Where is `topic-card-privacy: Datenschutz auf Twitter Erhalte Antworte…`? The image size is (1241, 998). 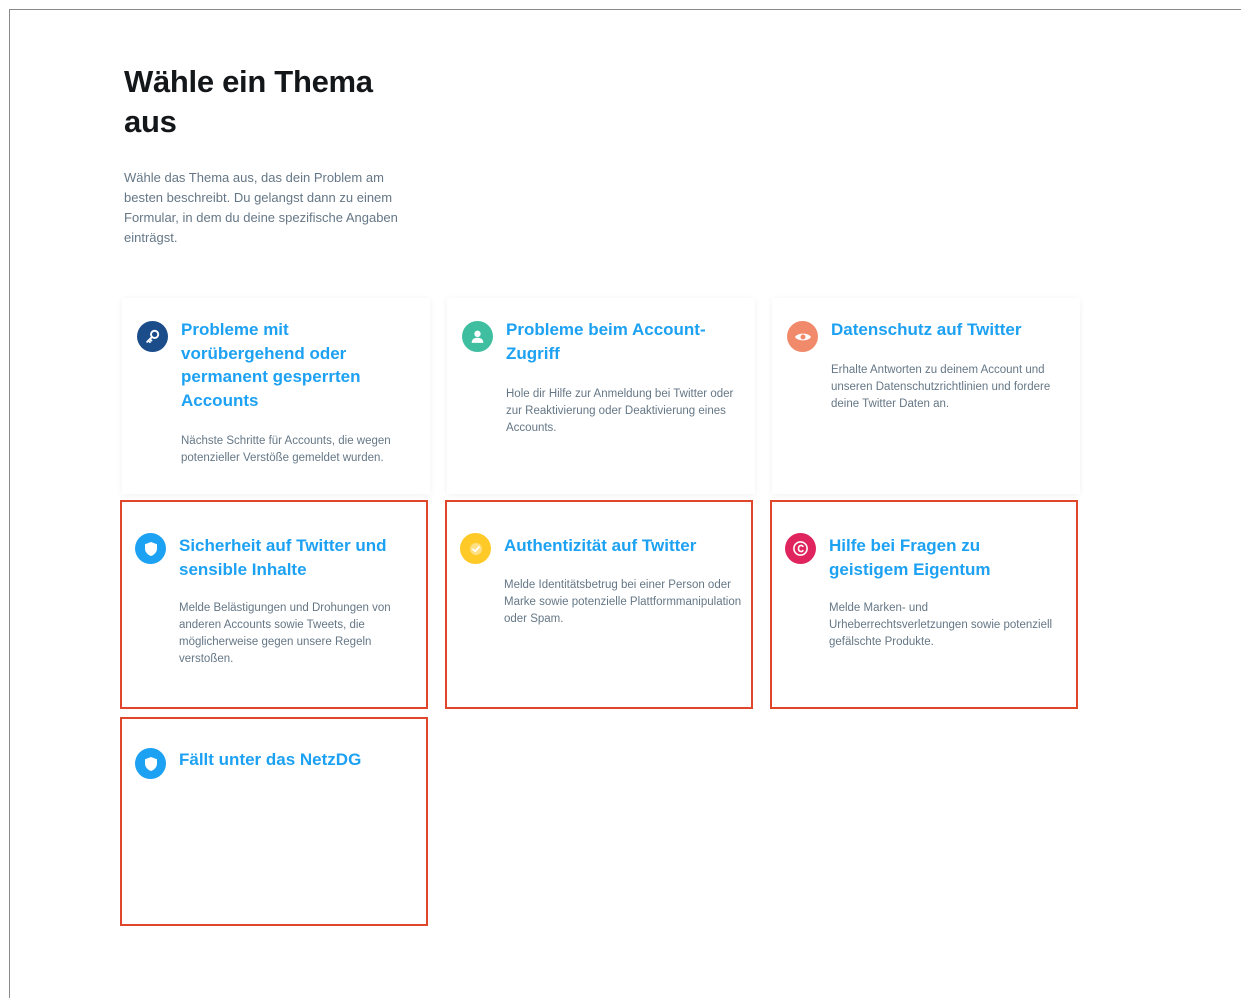
topic-card-privacy: Datenschutz auf Twitter Erhalte Antworte… is located at coordinates (926, 396).